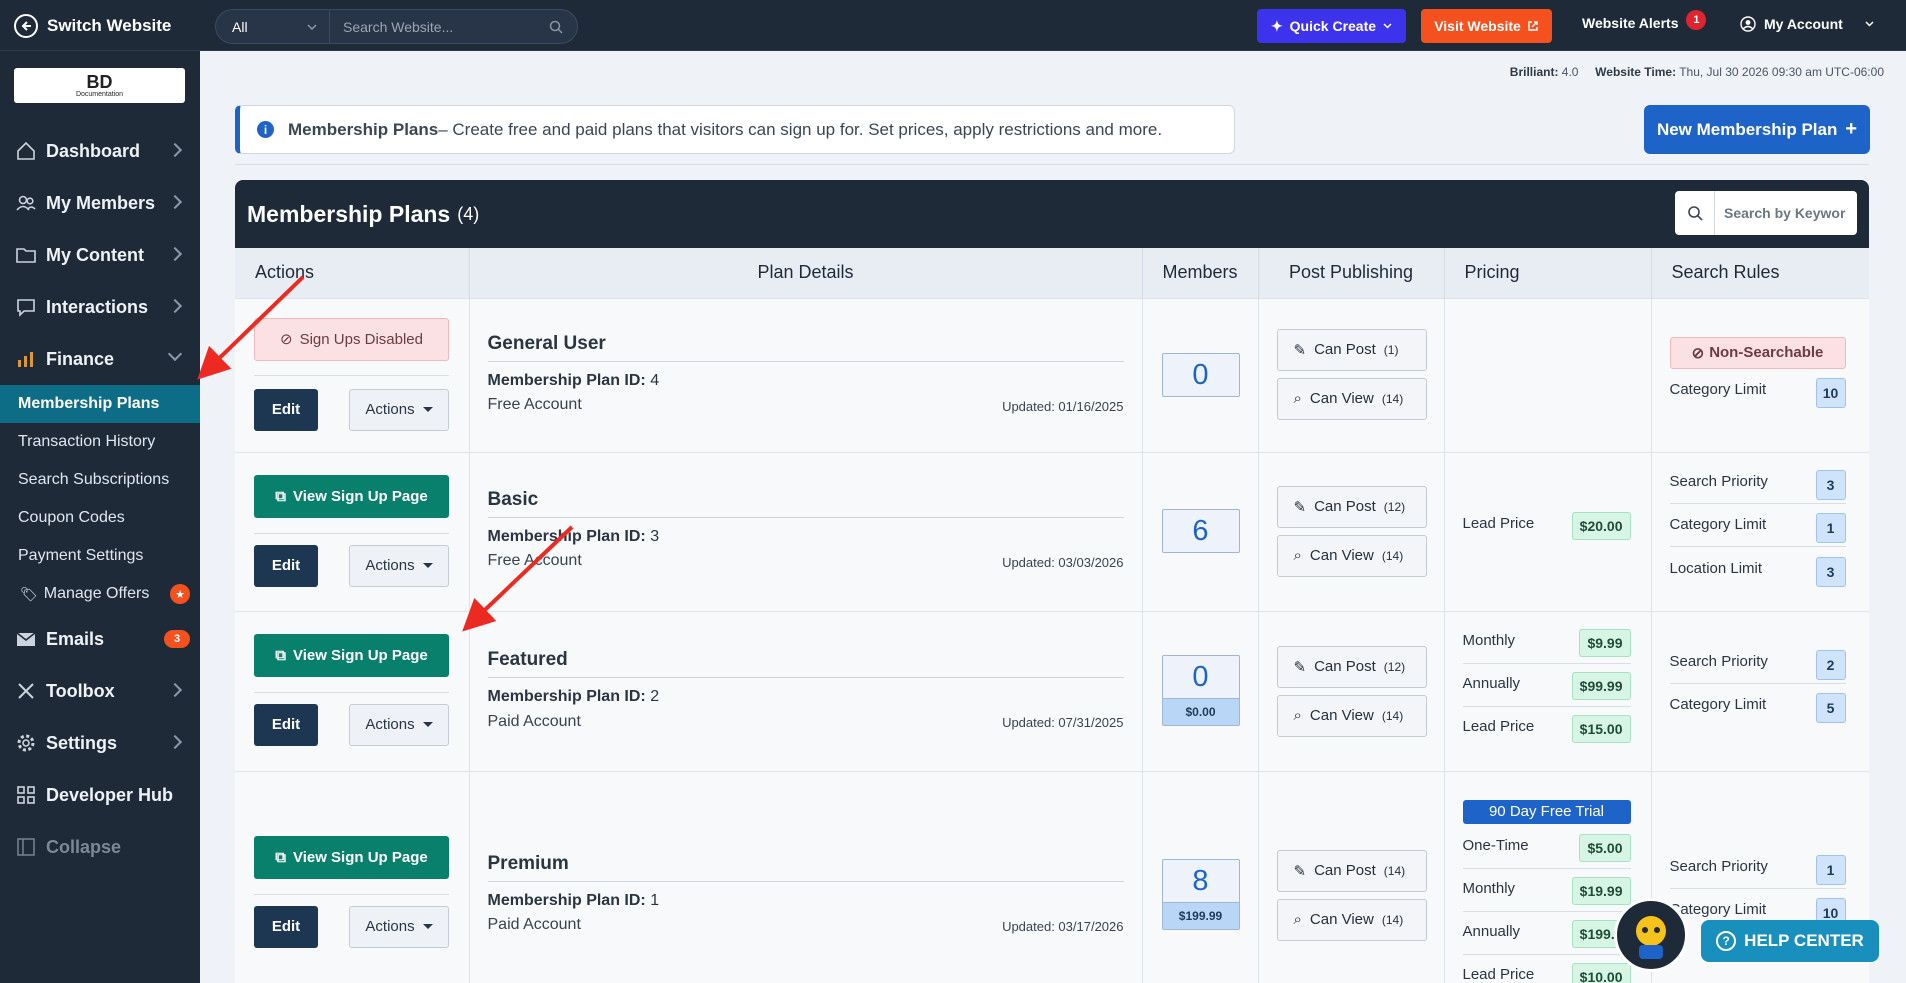 The image size is (1906, 983). Describe the element at coordinates (100, 847) in the screenshot. I see `nav-collapse: Collapse` at that location.